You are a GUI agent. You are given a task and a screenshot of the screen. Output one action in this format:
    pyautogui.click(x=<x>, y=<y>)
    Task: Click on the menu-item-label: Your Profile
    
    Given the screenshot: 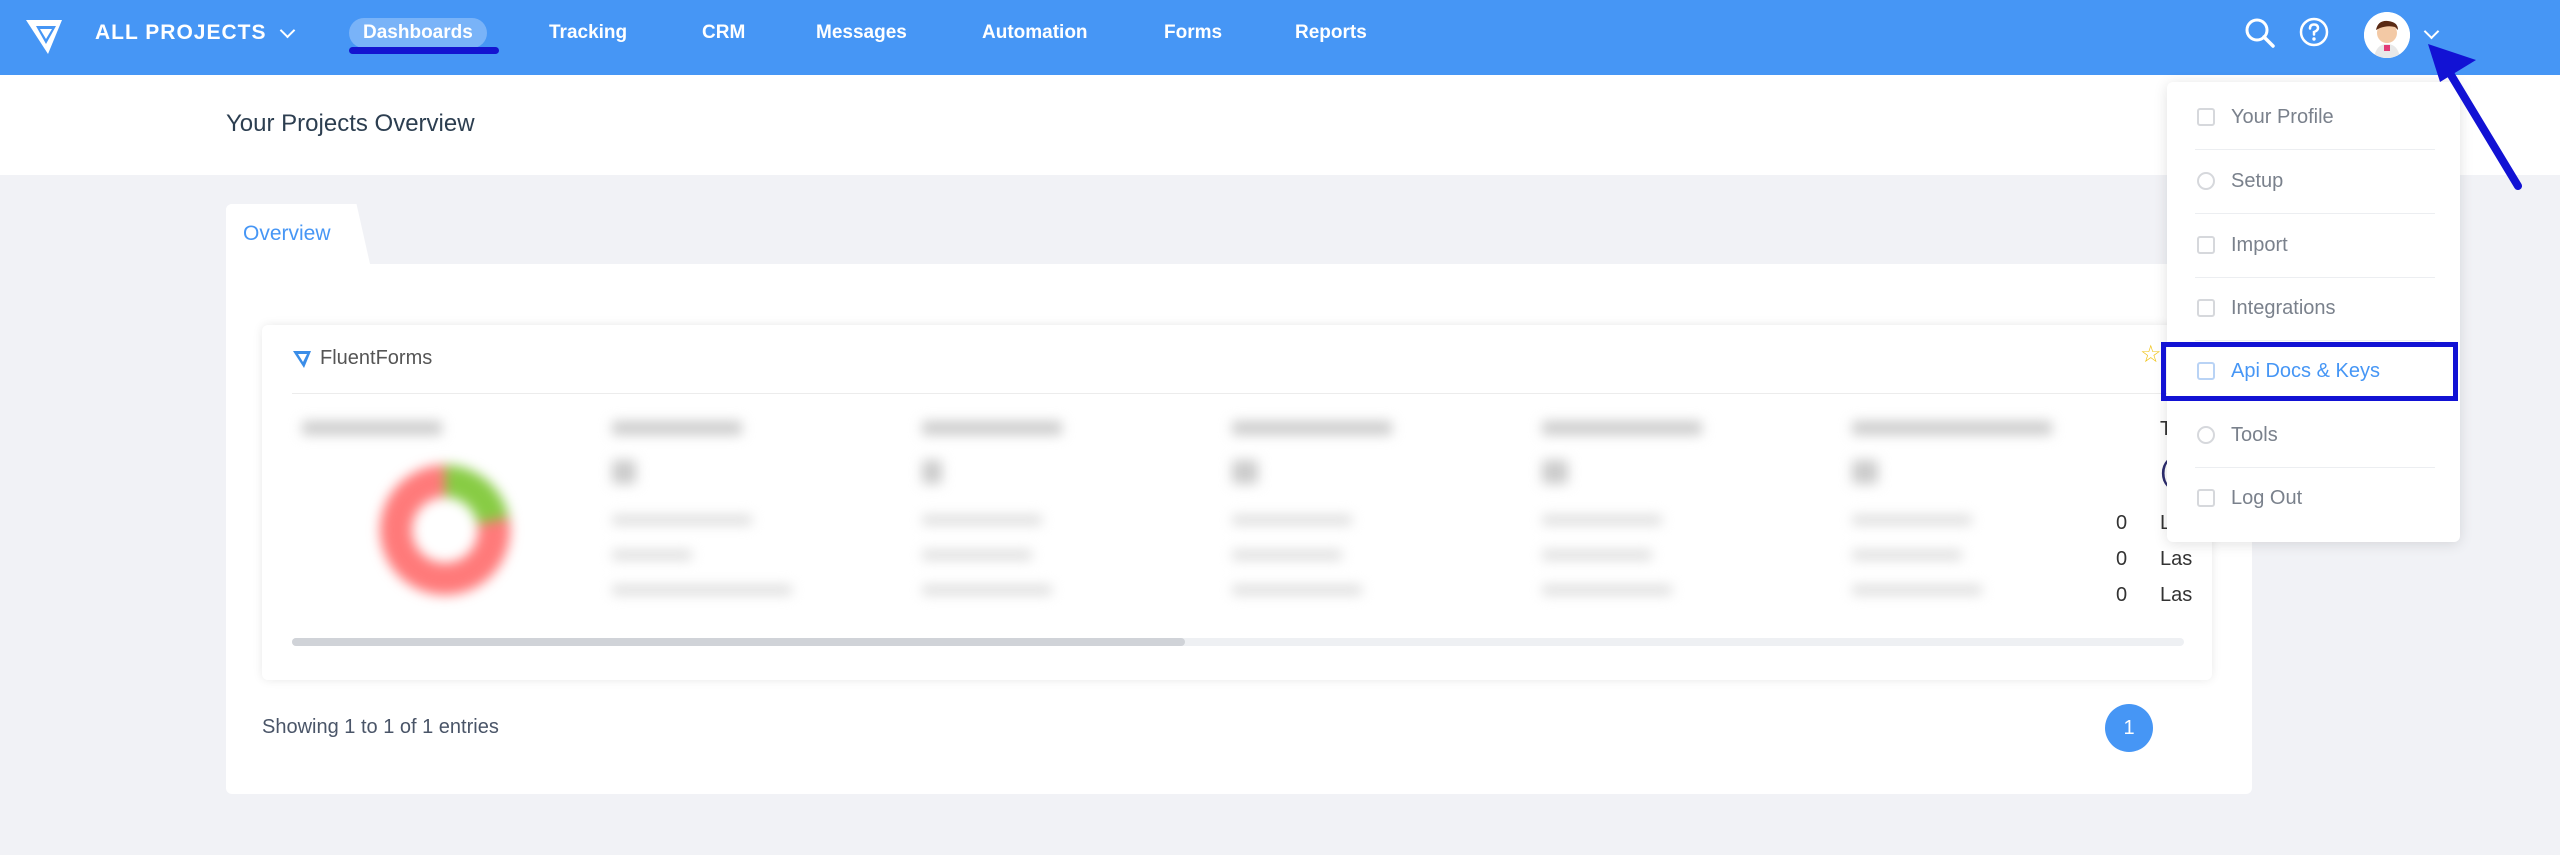 What is the action you would take?
    pyautogui.click(x=2282, y=116)
    